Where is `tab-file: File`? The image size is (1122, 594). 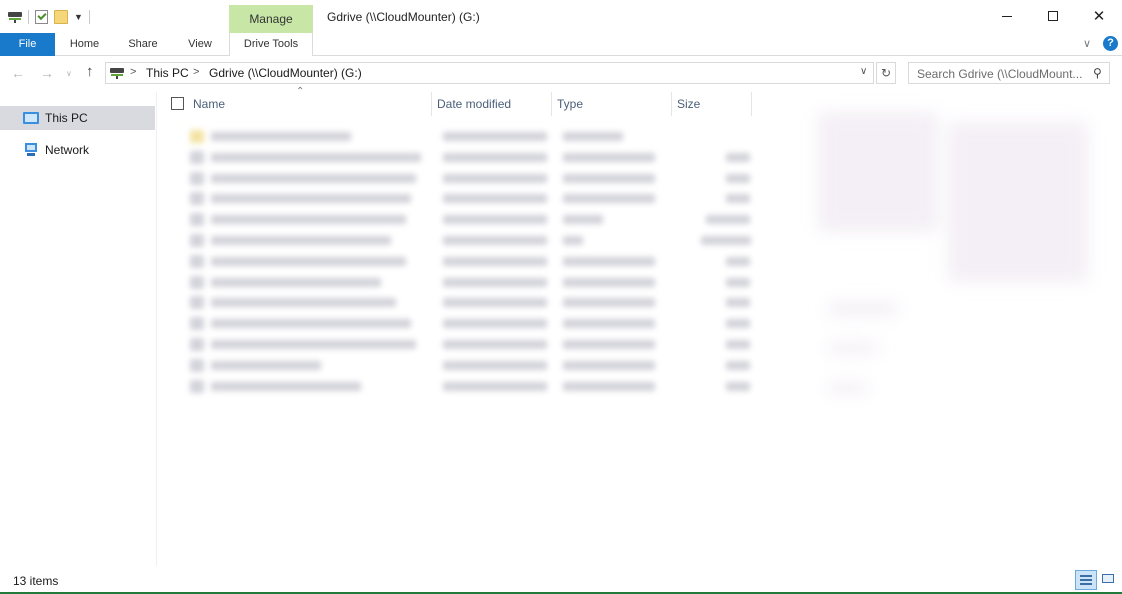
tab-file: File is located at coordinates (27, 44).